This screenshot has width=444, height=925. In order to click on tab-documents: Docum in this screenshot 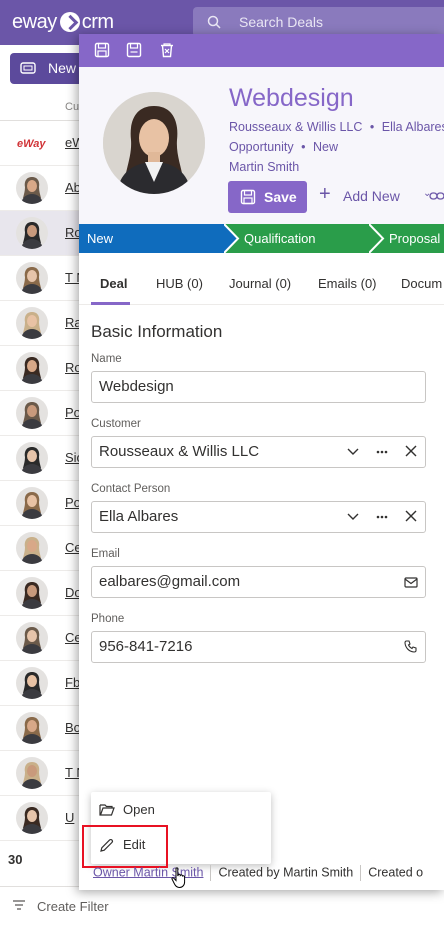, I will do `click(421, 283)`.